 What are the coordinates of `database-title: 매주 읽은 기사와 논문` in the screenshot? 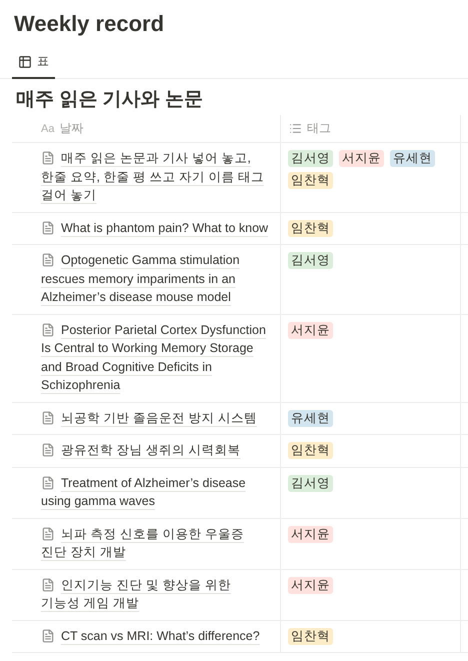 It's located at (109, 100).